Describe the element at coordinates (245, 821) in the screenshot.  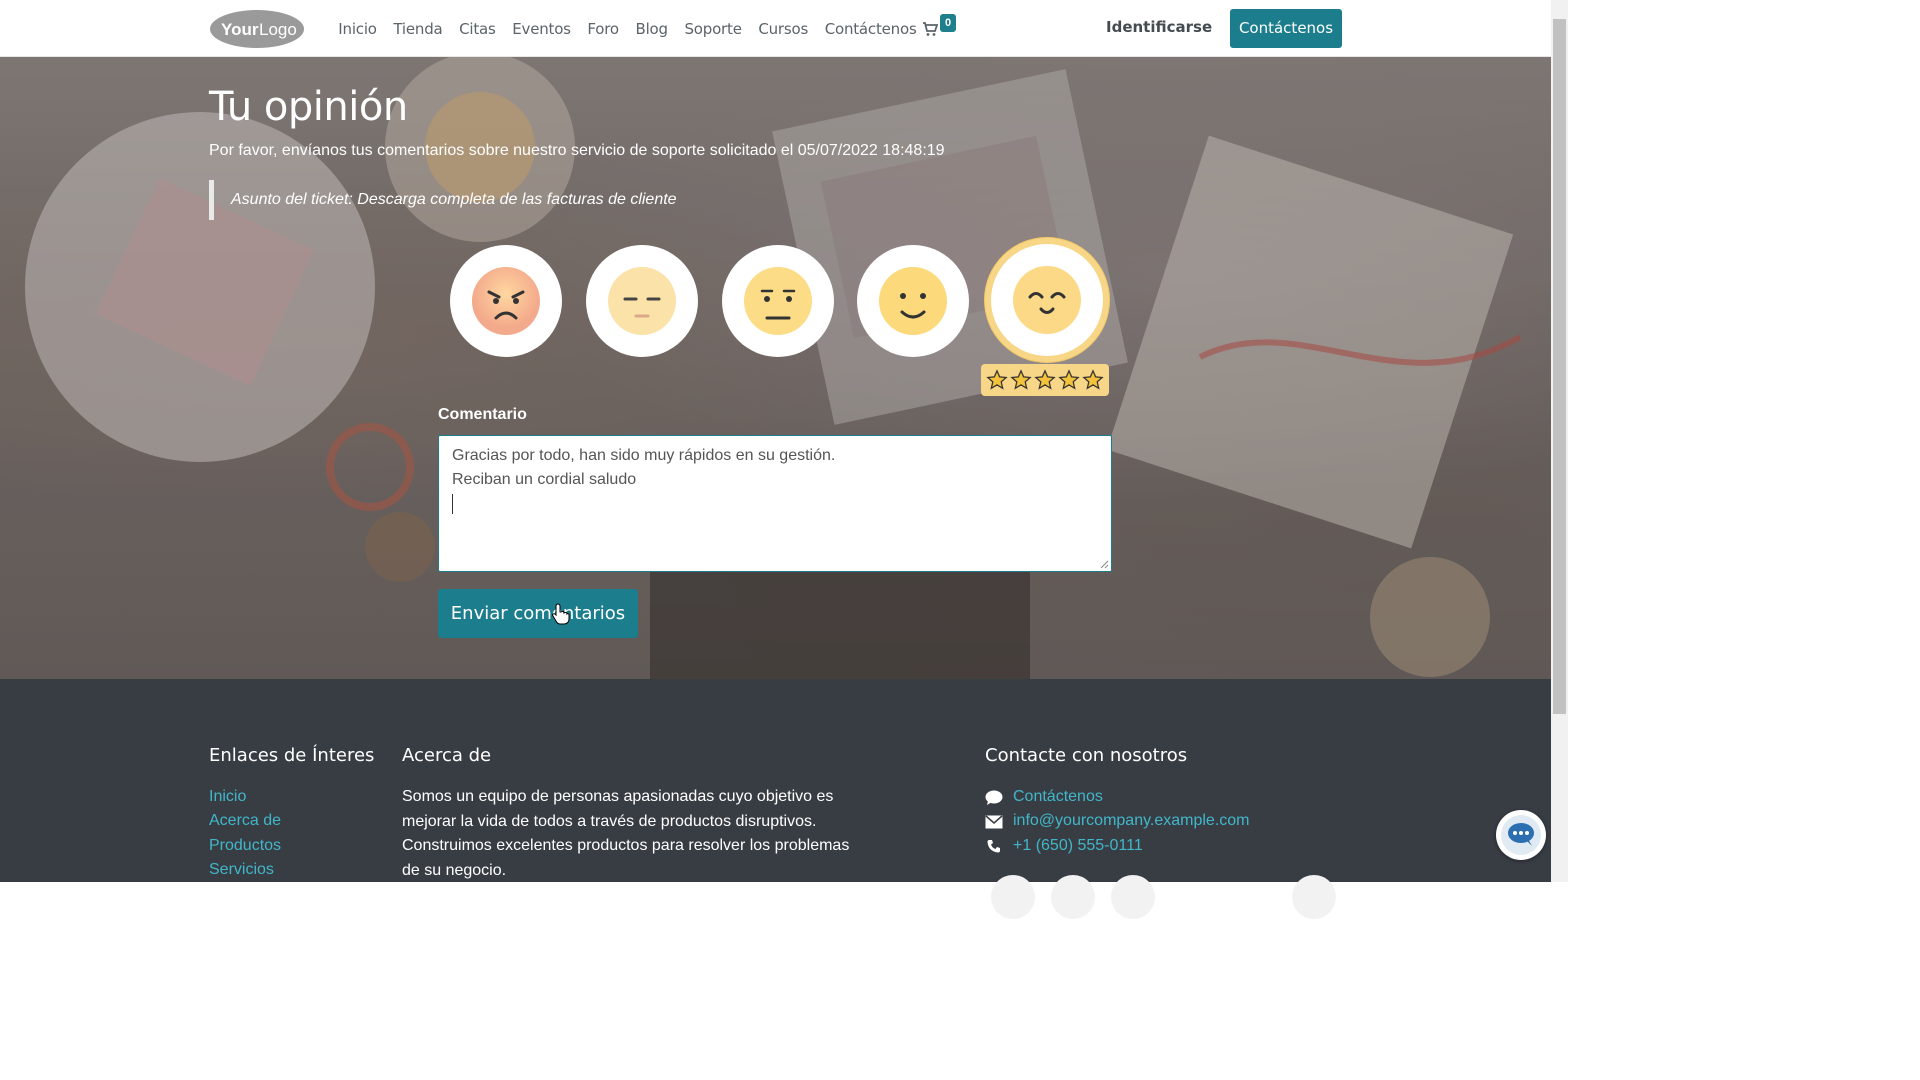
I see `footer-link-acerca: Acerca de` at that location.